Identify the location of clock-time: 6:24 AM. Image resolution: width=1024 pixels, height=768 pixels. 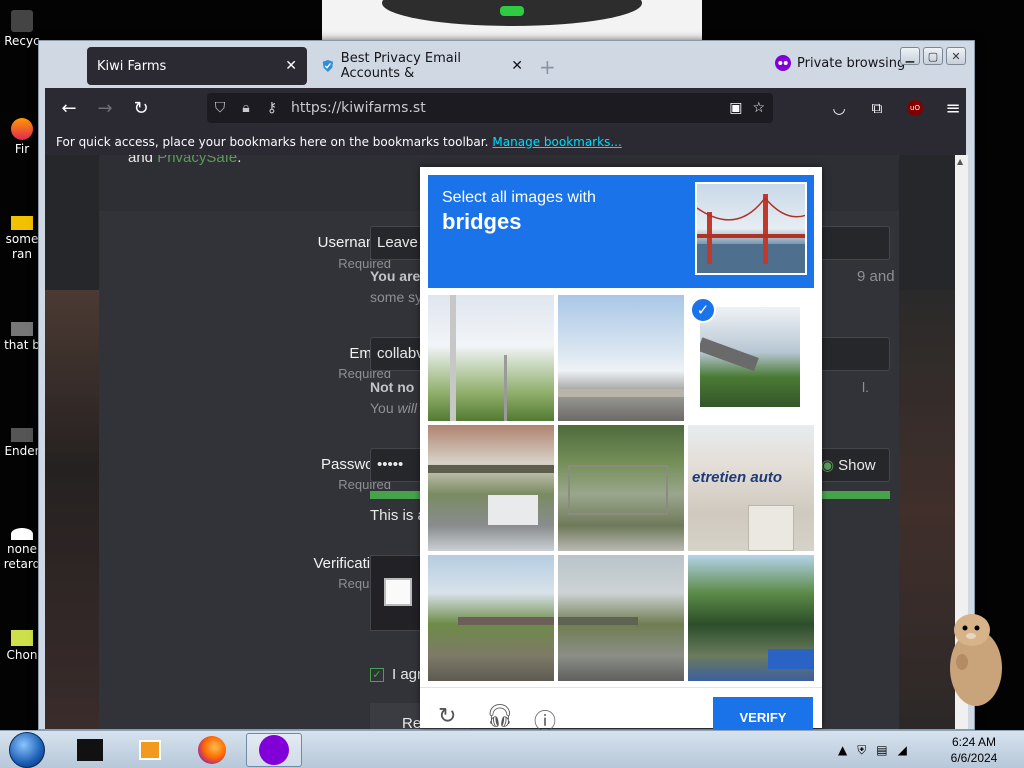
(974, 742).